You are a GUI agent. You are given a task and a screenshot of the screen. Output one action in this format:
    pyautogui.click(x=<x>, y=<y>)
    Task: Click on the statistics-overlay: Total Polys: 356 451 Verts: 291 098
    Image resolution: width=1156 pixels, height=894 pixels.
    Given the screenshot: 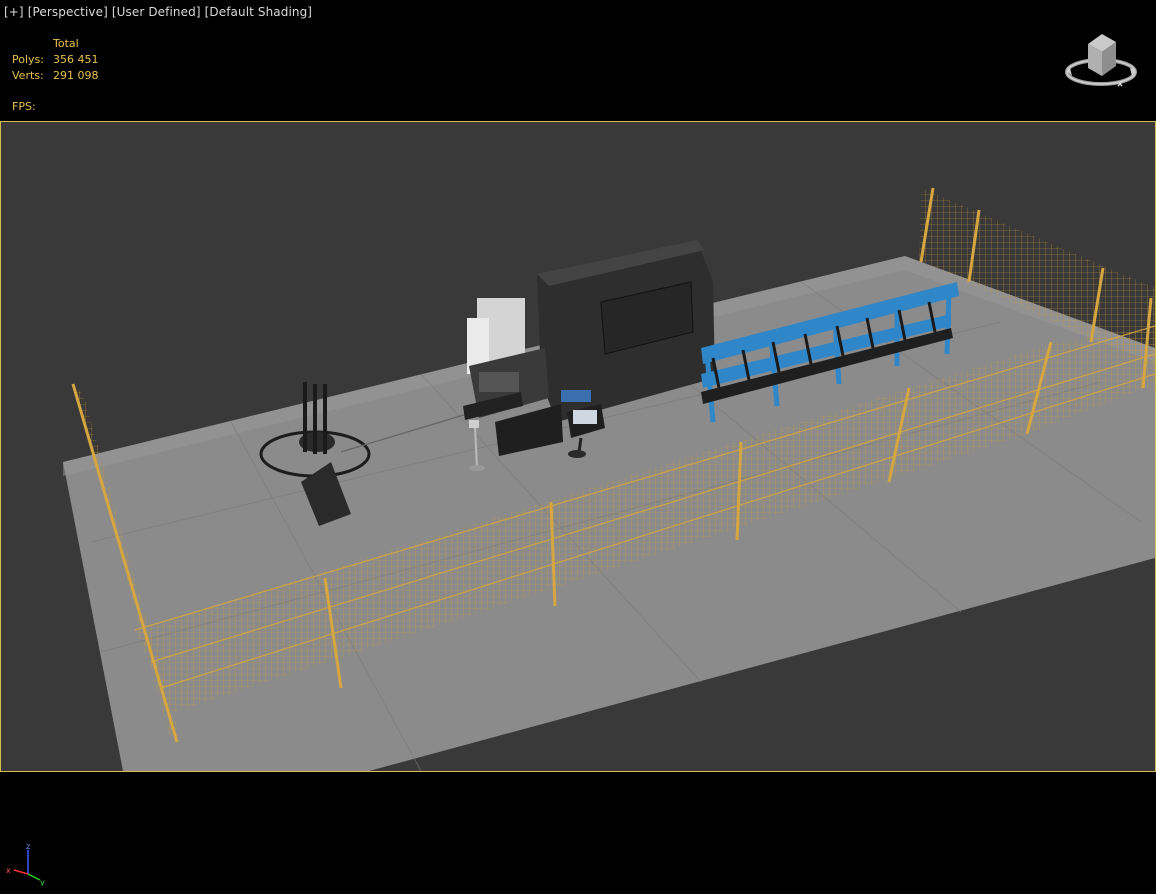 What is the action you would take?
    pyautogui.click(x=55, y=60)
    